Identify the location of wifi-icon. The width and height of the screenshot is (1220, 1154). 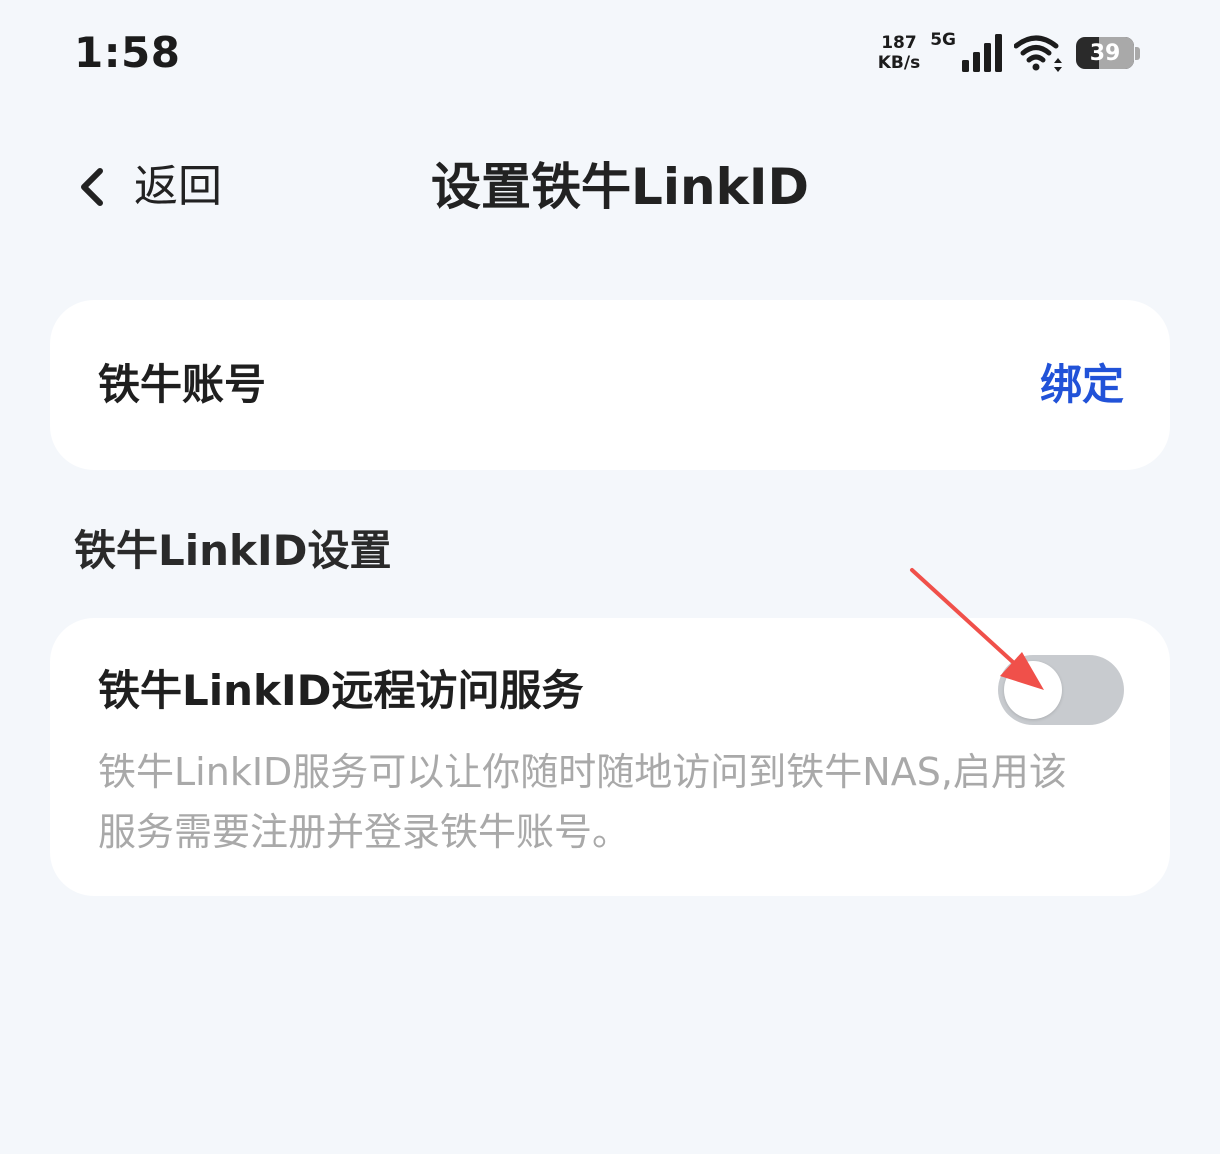
(1038, 53).